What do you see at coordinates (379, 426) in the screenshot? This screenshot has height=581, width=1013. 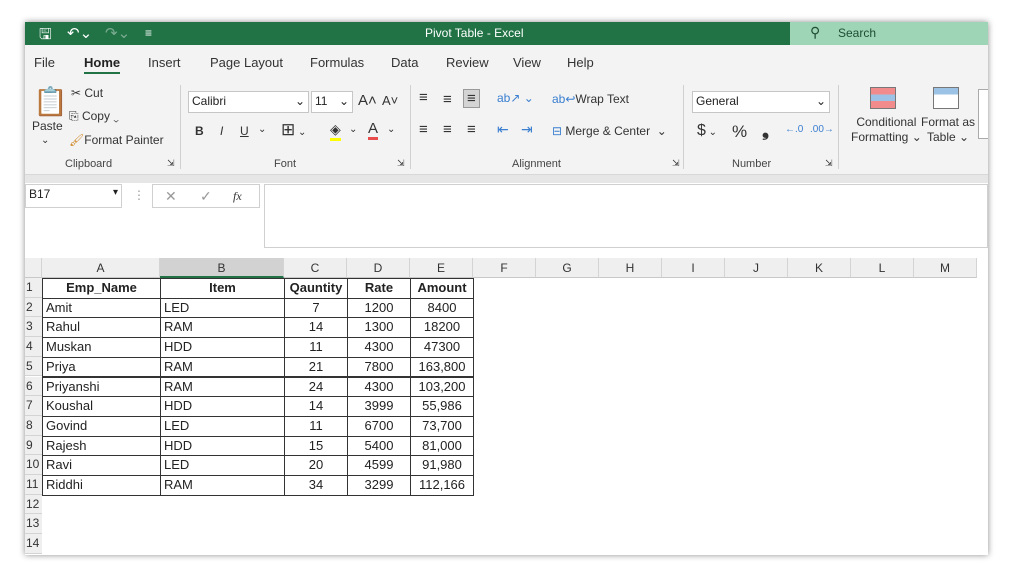 I see `table-cell: 6700` at bounding box center [379, 426].